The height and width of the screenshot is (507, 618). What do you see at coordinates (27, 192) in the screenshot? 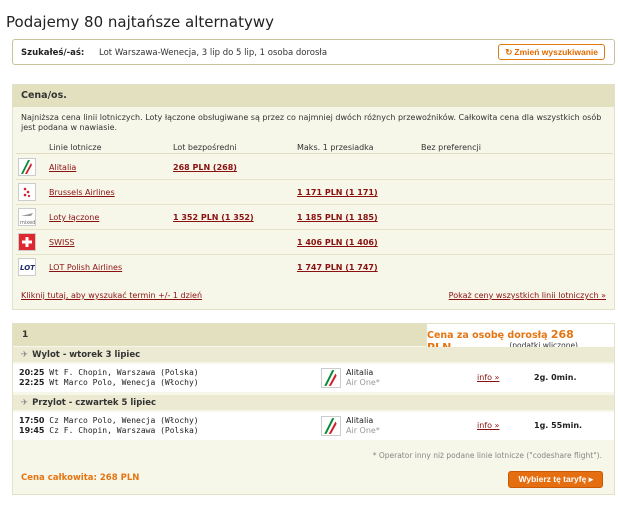
I see `brussels-airlines-logo` at bounding box center [27, 192].